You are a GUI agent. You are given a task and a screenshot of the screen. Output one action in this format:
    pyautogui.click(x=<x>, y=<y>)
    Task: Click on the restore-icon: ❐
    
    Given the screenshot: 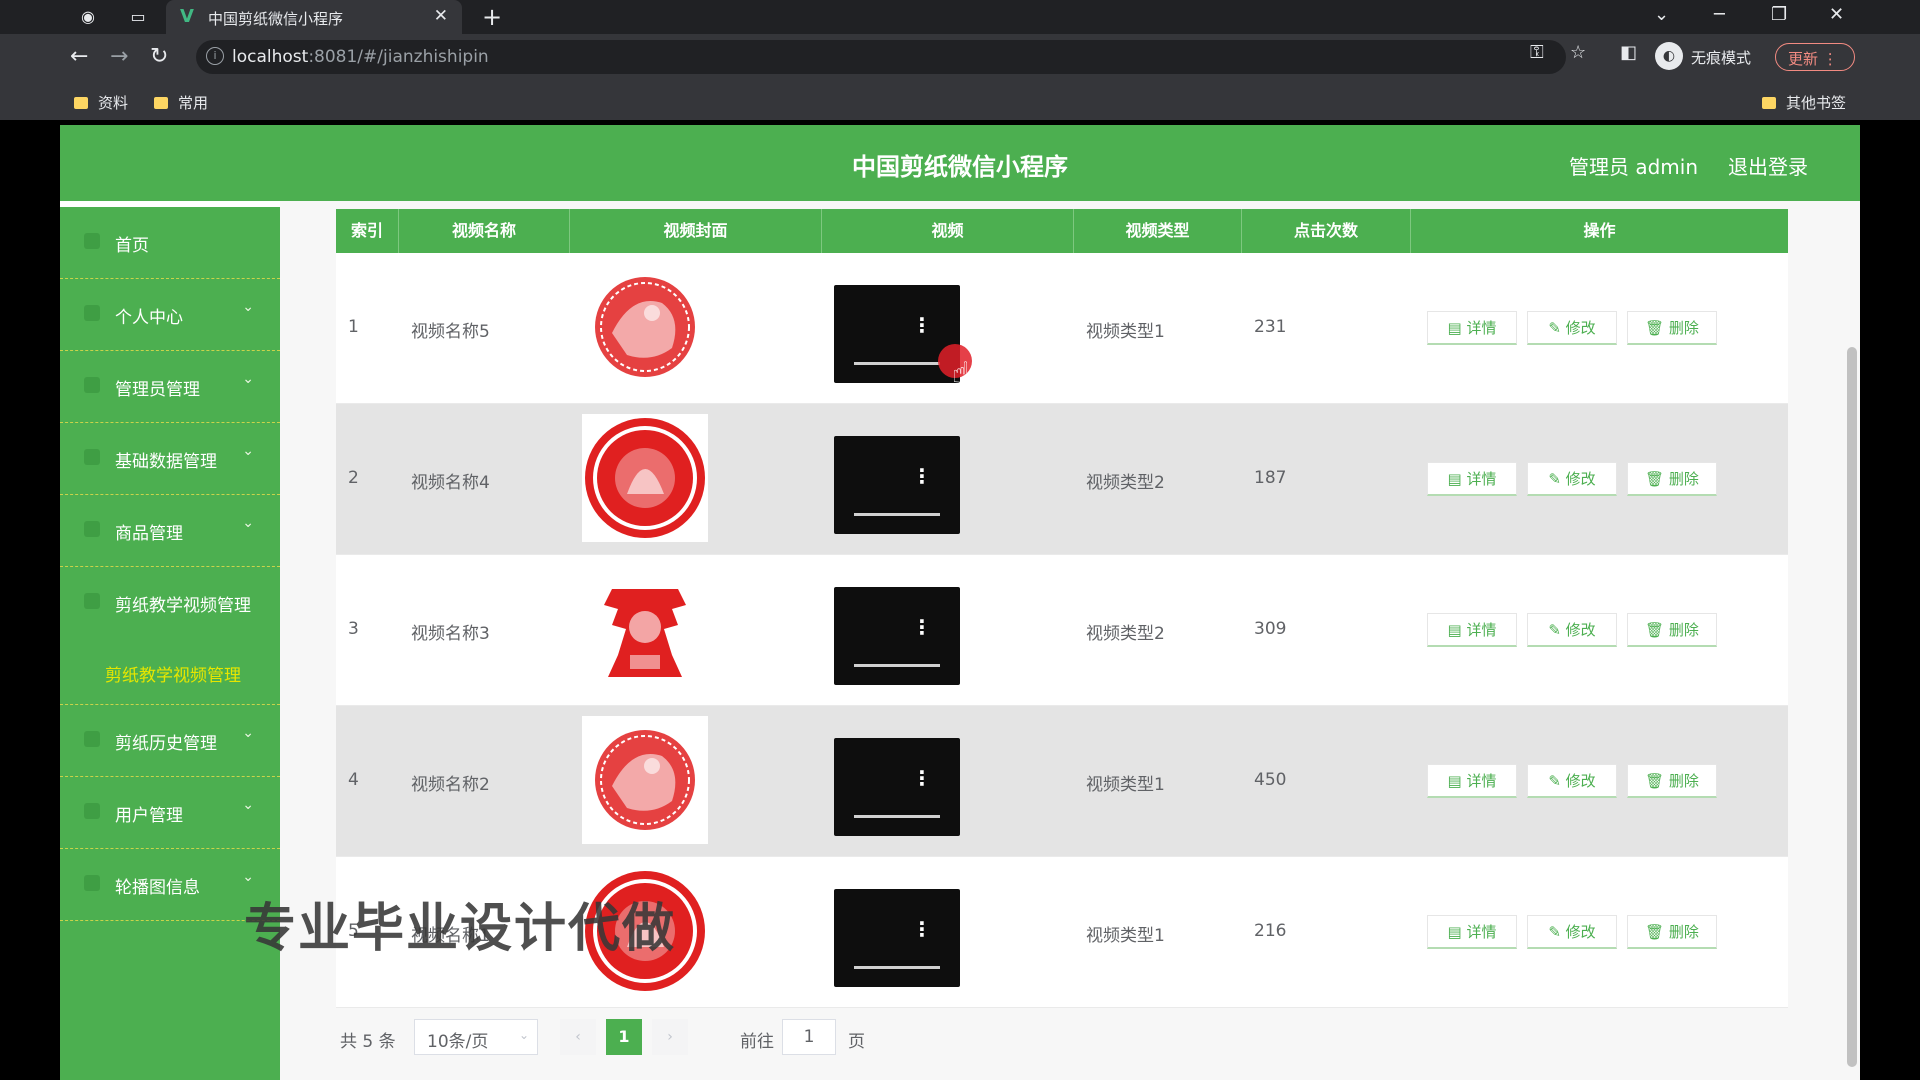 What is the action you would take?
    pyautogui.click(x=1779, y=14)
    